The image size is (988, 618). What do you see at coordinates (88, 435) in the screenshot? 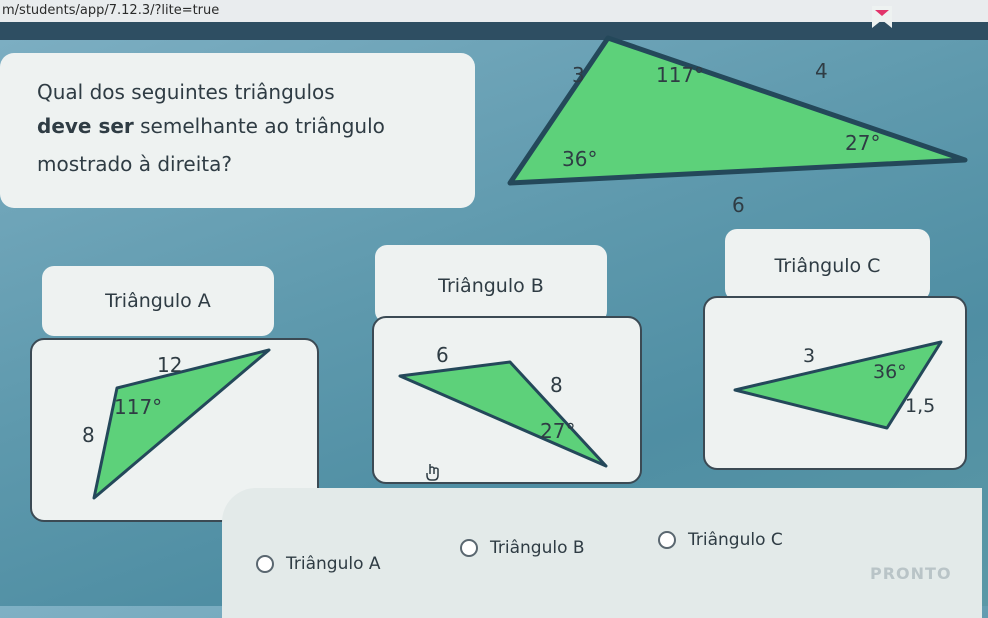
I see `option-a-side-left: 8` at bounding box center [88, 435].